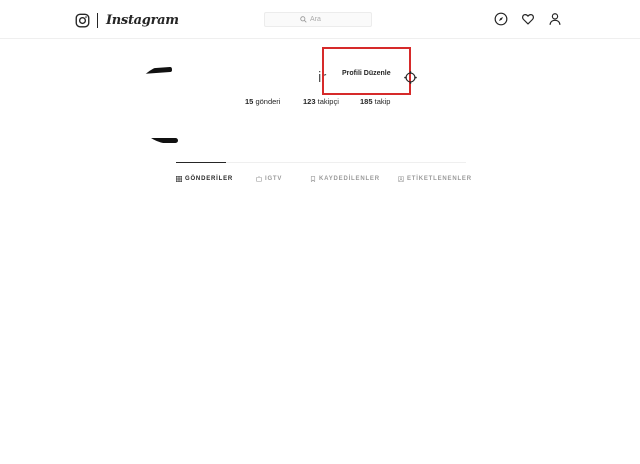 The image size is (640, 464). What do you see at coordinates (201, 162) in the screenshot?
I see `active-tab-indicator` at bounding box center [201, 162].